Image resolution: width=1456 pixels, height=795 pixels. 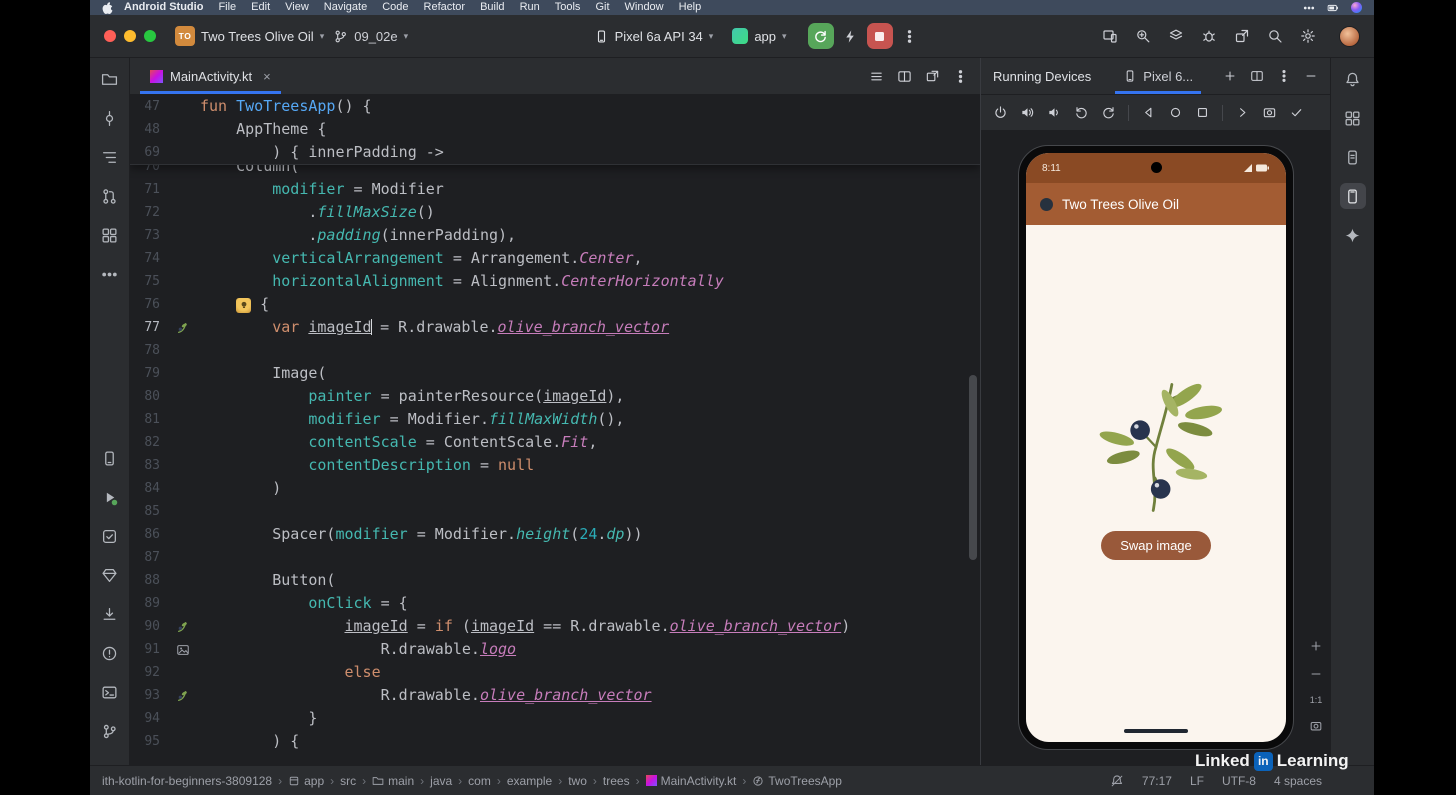 I want to click on branch-selector: 09_02e ▾, so click(x=370, y=36).